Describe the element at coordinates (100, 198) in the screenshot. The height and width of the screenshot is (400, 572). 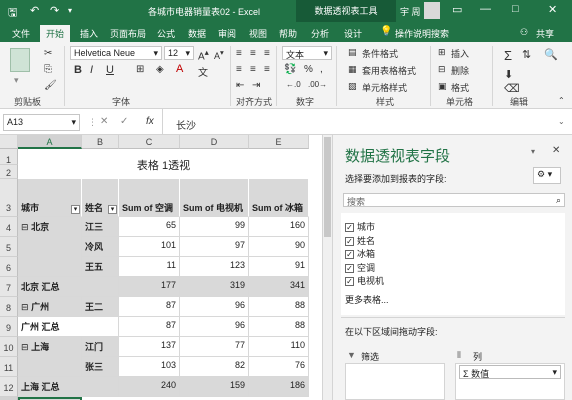
I see `header-name: 姓名 ▾` at that location.